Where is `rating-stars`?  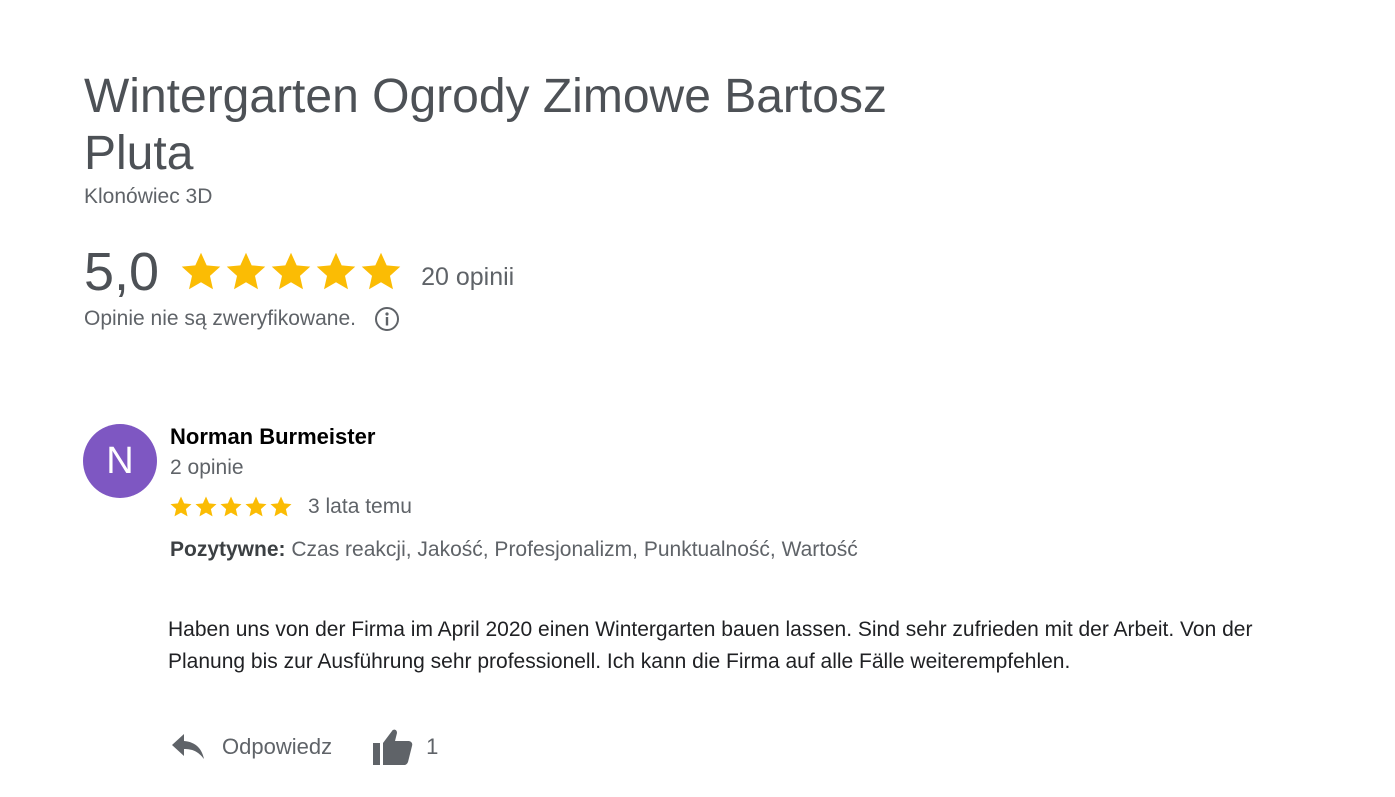 rating-stars is located at coordinates (291, 272).